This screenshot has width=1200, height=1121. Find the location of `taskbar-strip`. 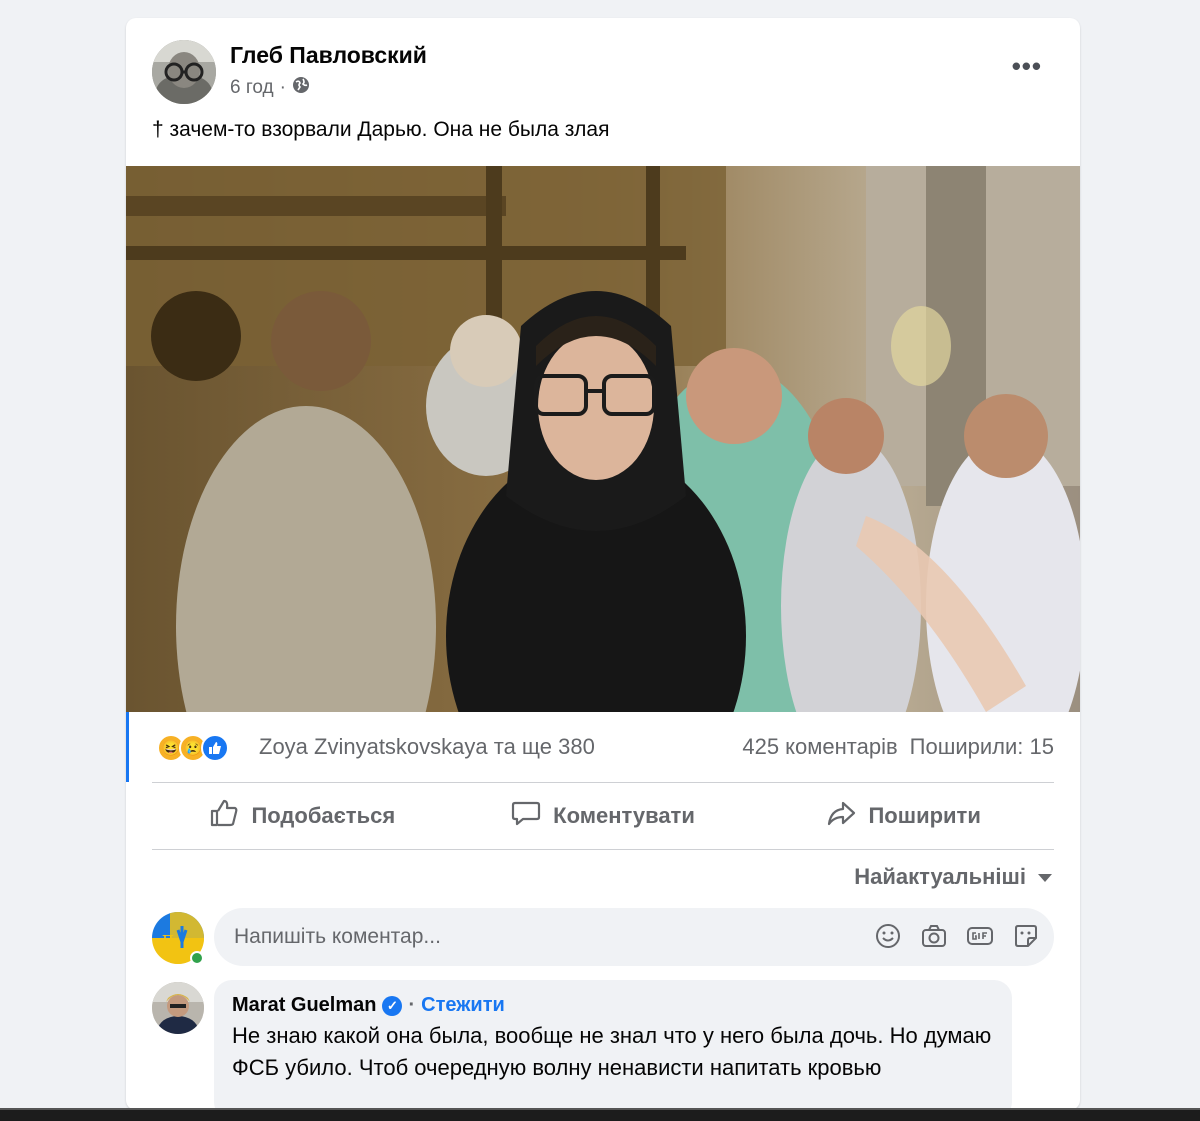

taskbar-strip is located at coordinates (600, 1114).